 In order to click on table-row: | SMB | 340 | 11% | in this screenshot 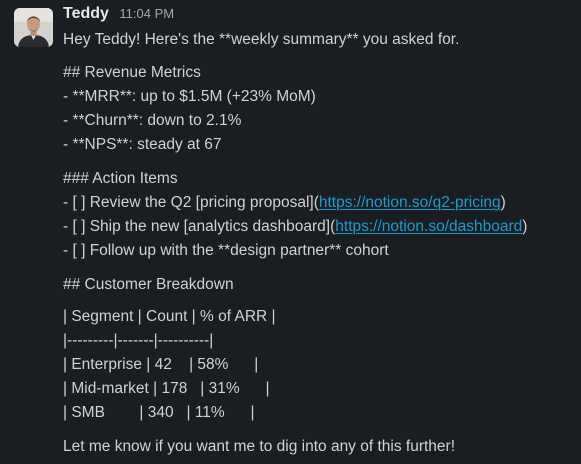, I will do `click(159, 412)`.